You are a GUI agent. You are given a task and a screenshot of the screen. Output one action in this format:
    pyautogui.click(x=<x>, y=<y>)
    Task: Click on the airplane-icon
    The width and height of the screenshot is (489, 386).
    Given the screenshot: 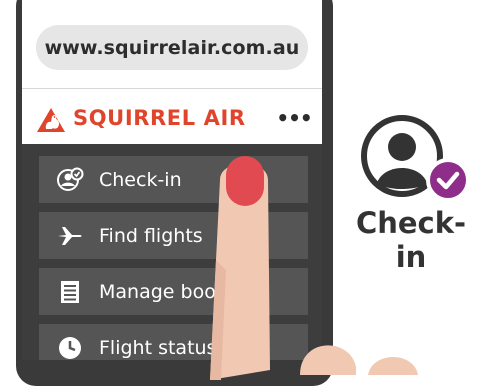 What is the action you would take?
    pyautogui.click(x=70, y=235)
    